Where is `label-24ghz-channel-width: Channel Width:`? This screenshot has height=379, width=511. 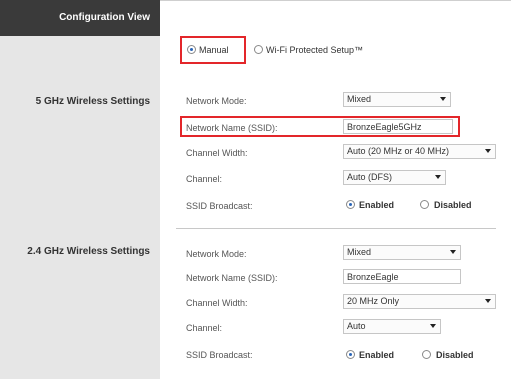
label-24ghz-channel-width: Channel Width: is located at coordinates (217, 303).